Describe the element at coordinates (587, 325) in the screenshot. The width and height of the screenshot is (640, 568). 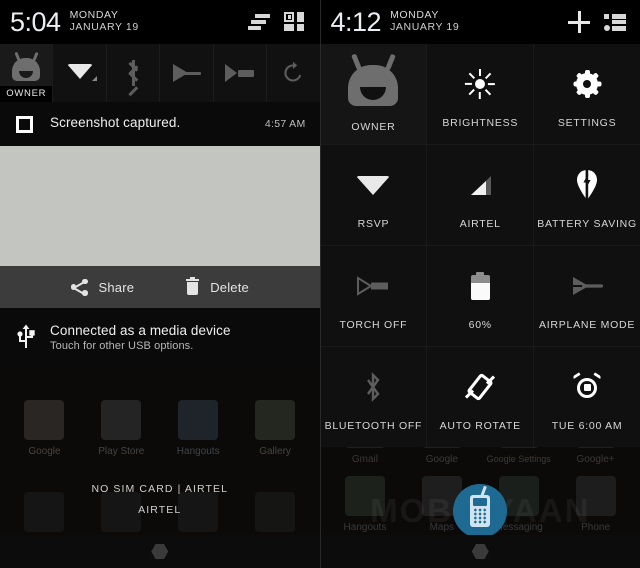
I see `tile-label: AIRPLANE MODE` at that location.